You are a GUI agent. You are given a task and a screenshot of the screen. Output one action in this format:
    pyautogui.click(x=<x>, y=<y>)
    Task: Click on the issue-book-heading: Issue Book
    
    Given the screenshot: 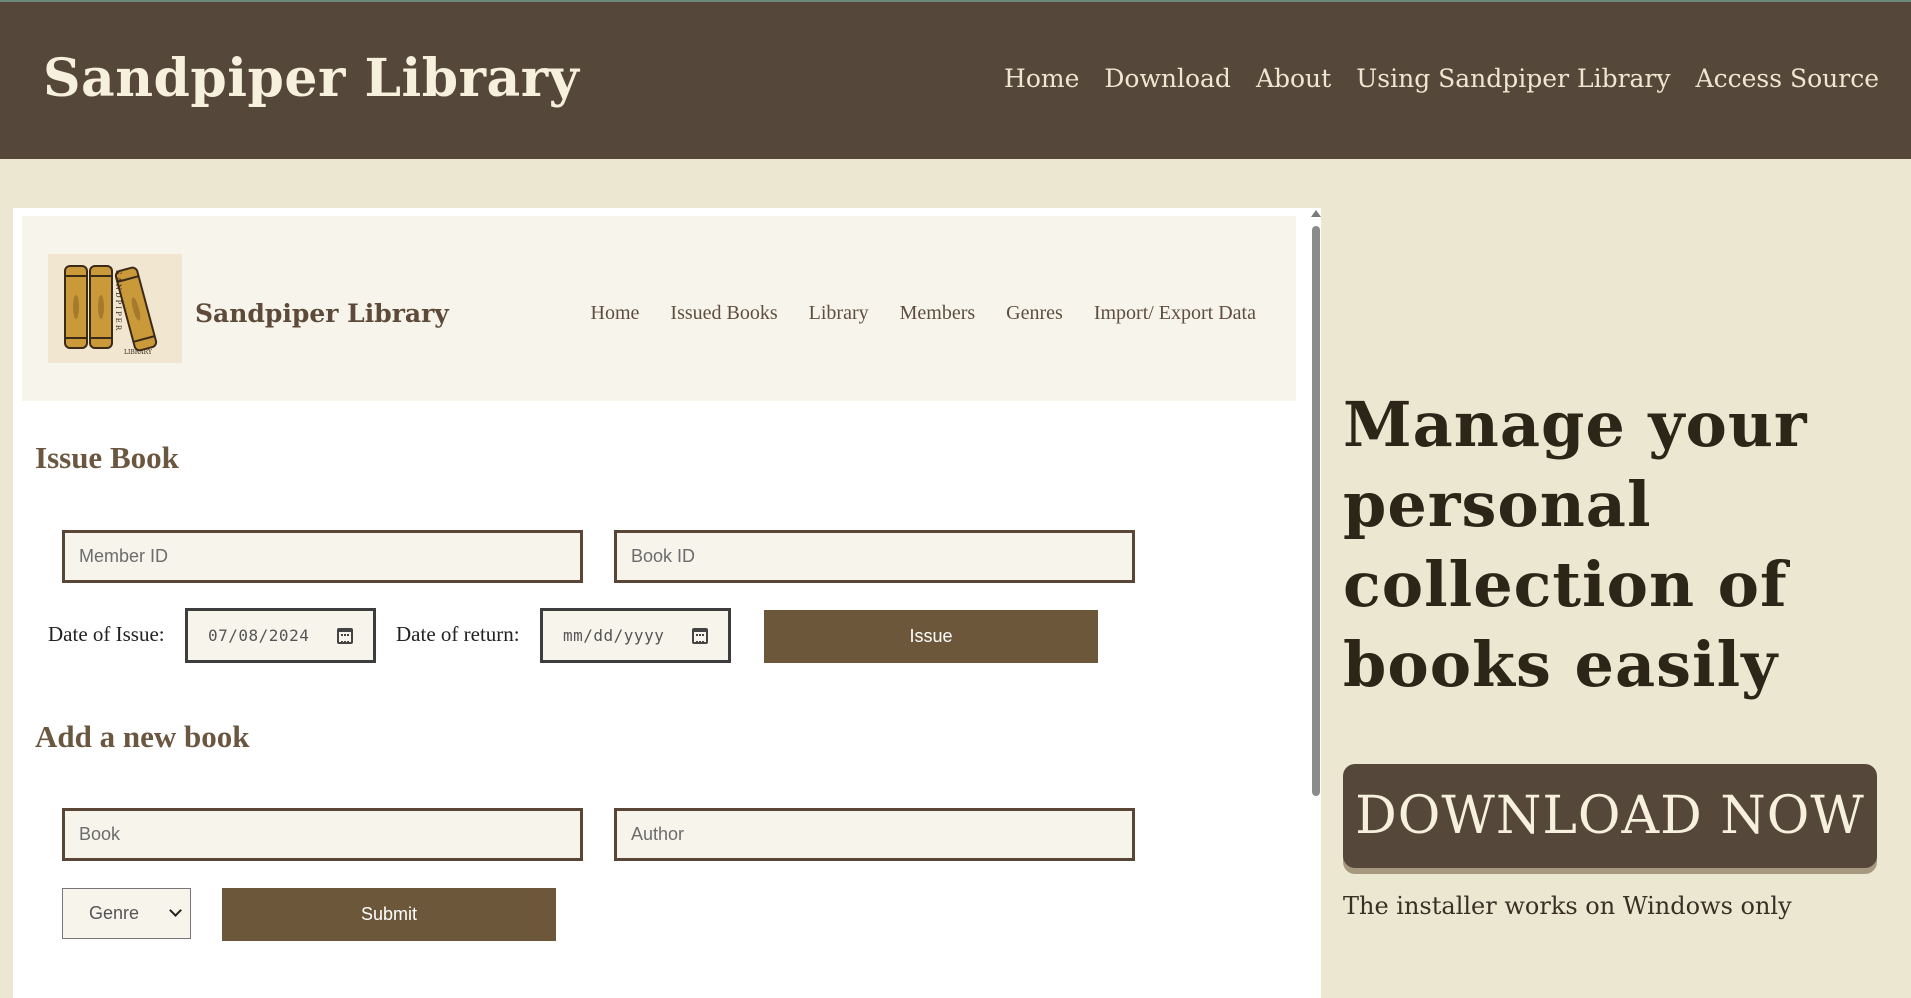 What is the action you would take?
    pyautogui.click(x=107, y=457)
    